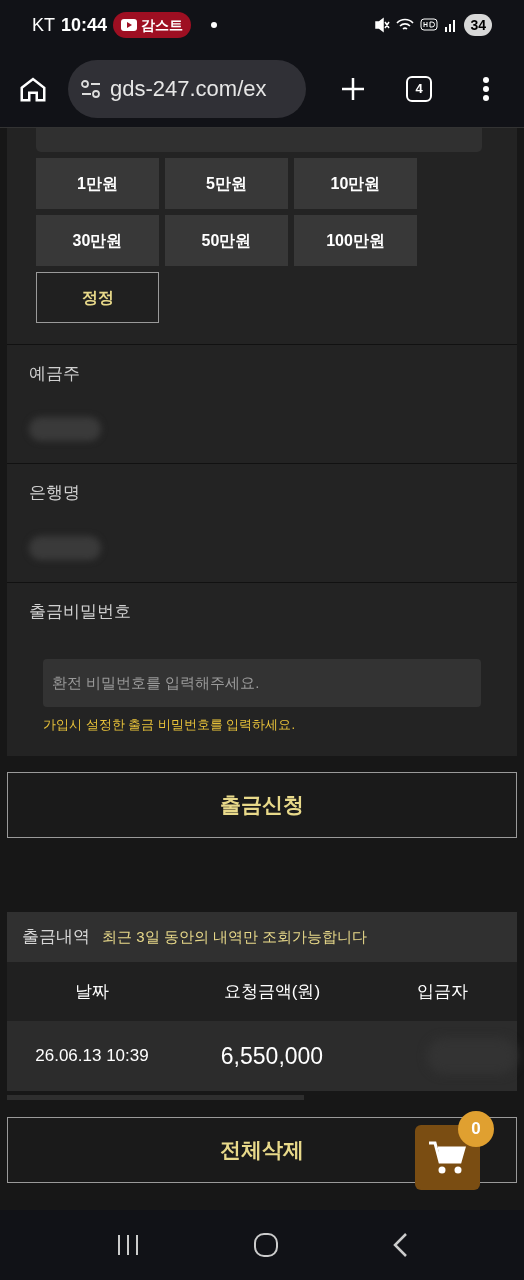 Image resolution: width=524 pixels, height=1280 pixels. I want to click on address-bar: gds-247.com/ex, so click(187, 88).